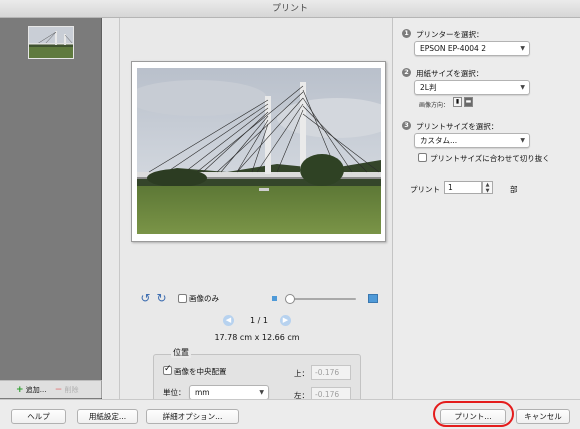  I want to click on previous-page-icon: ◀, so click(228, 320).